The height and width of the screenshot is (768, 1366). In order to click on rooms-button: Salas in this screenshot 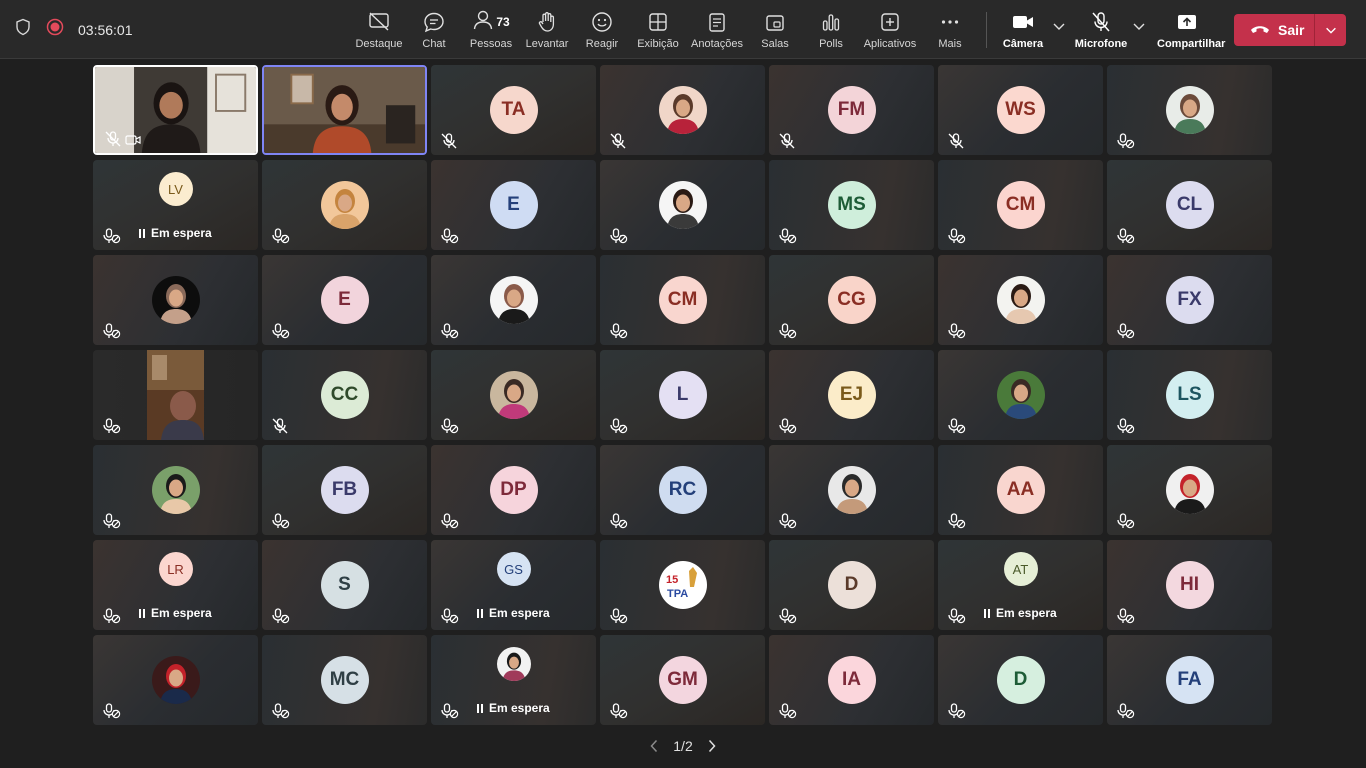, I will do `click(775, 30)`.